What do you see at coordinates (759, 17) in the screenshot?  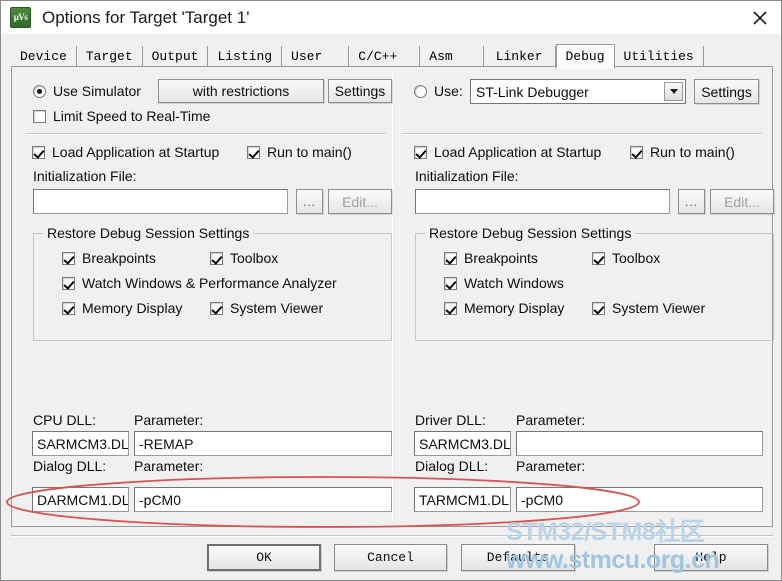 I see `close-icon` at bounding box center [759, 17].